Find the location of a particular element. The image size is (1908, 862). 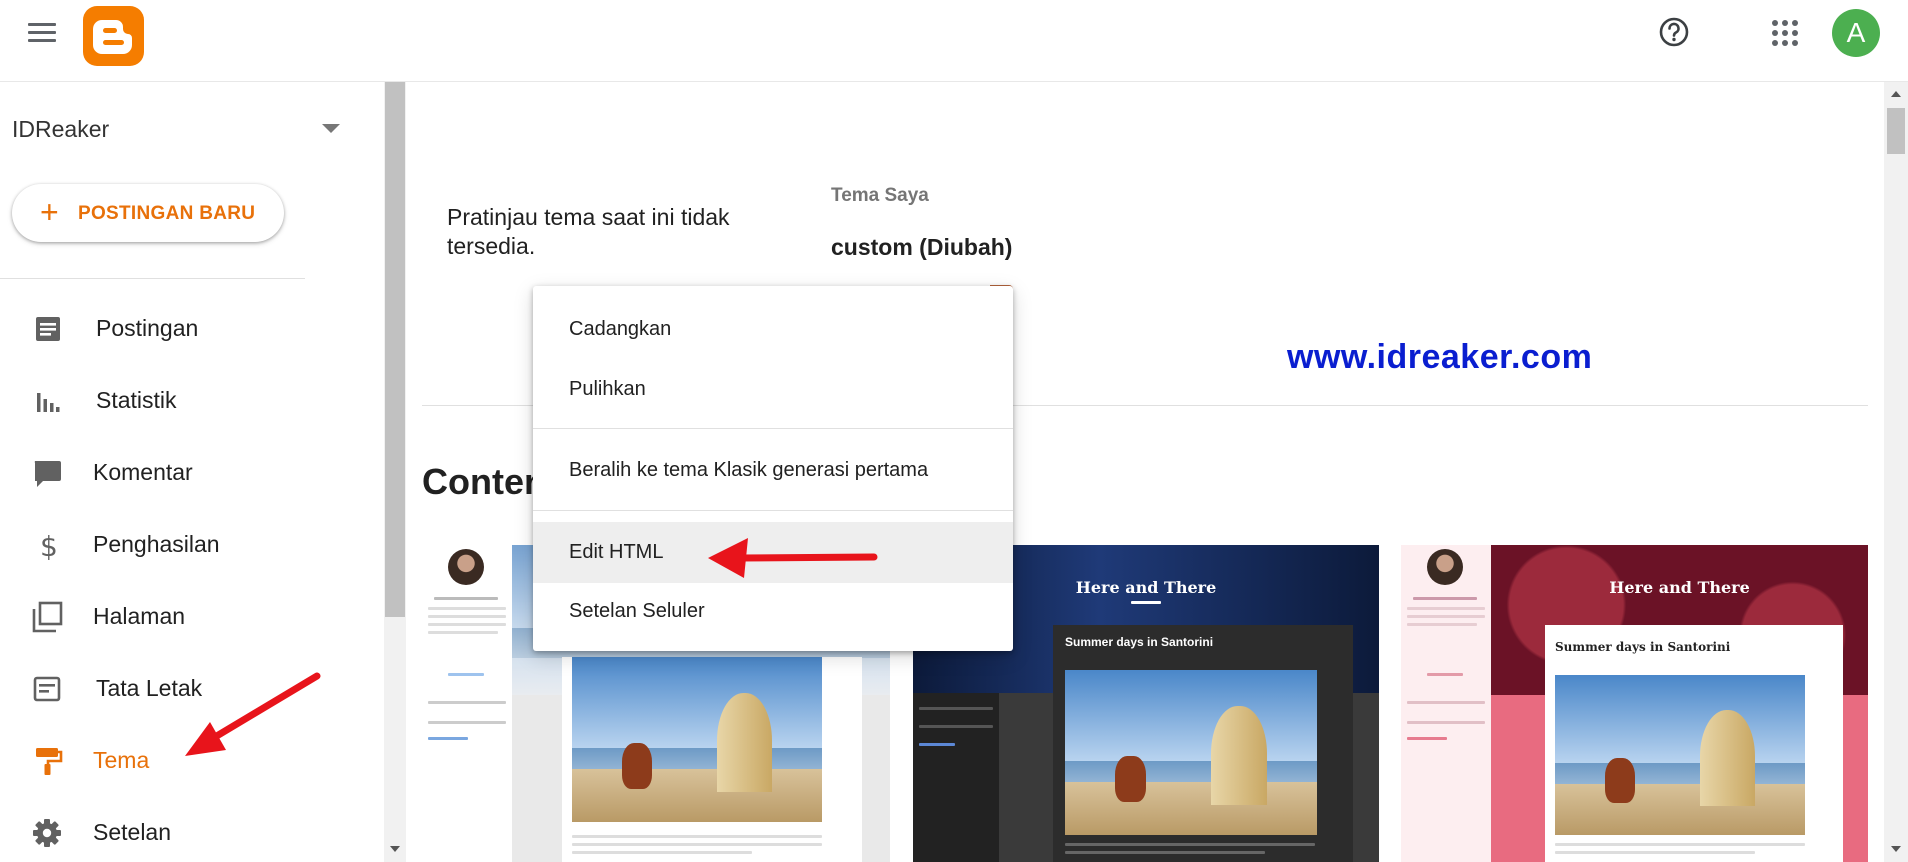

posts-icon is located at coordinates (47, 329).